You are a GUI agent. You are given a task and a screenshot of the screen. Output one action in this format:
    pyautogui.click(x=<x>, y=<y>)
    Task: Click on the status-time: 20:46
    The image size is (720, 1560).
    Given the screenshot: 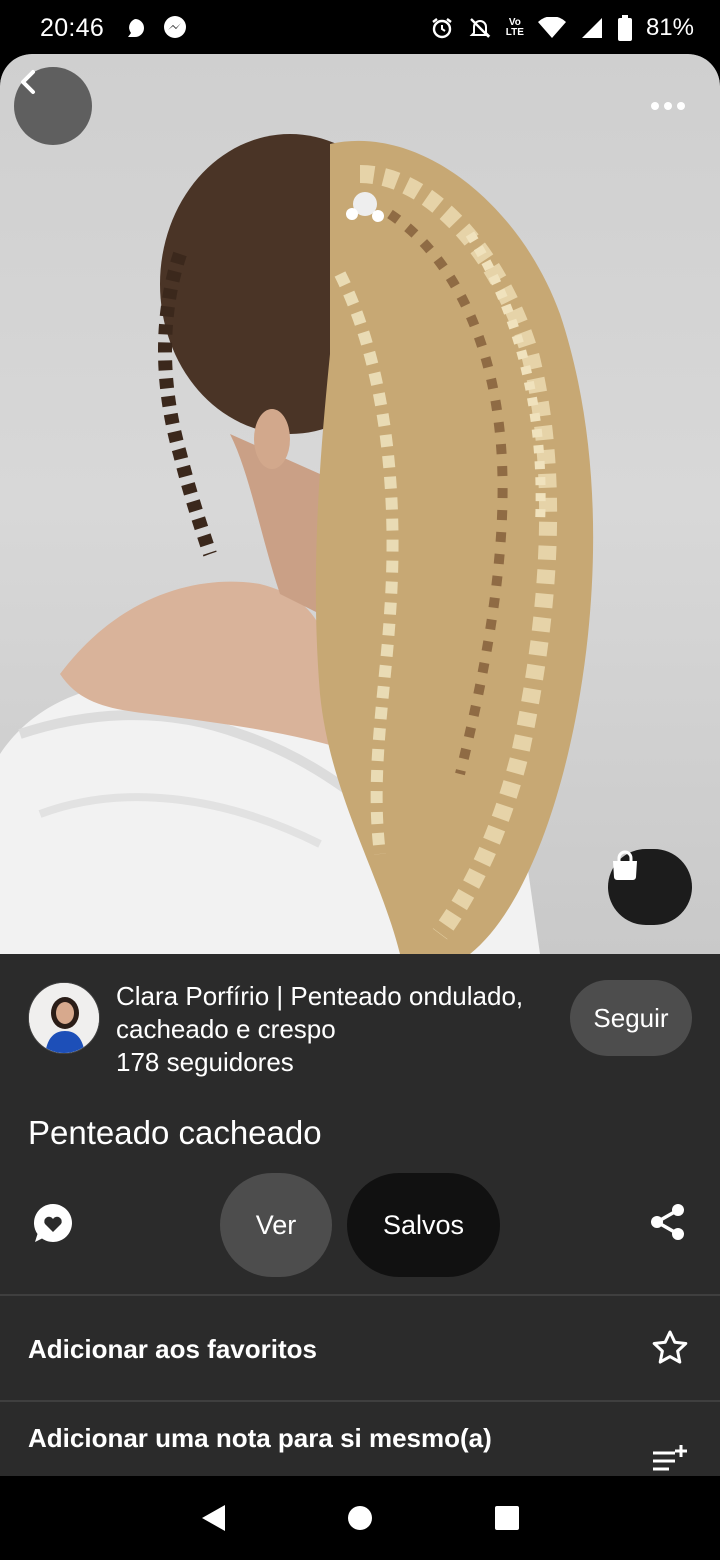 What is the action you would take?
    pyautogui.click(x=72, y=27)
    